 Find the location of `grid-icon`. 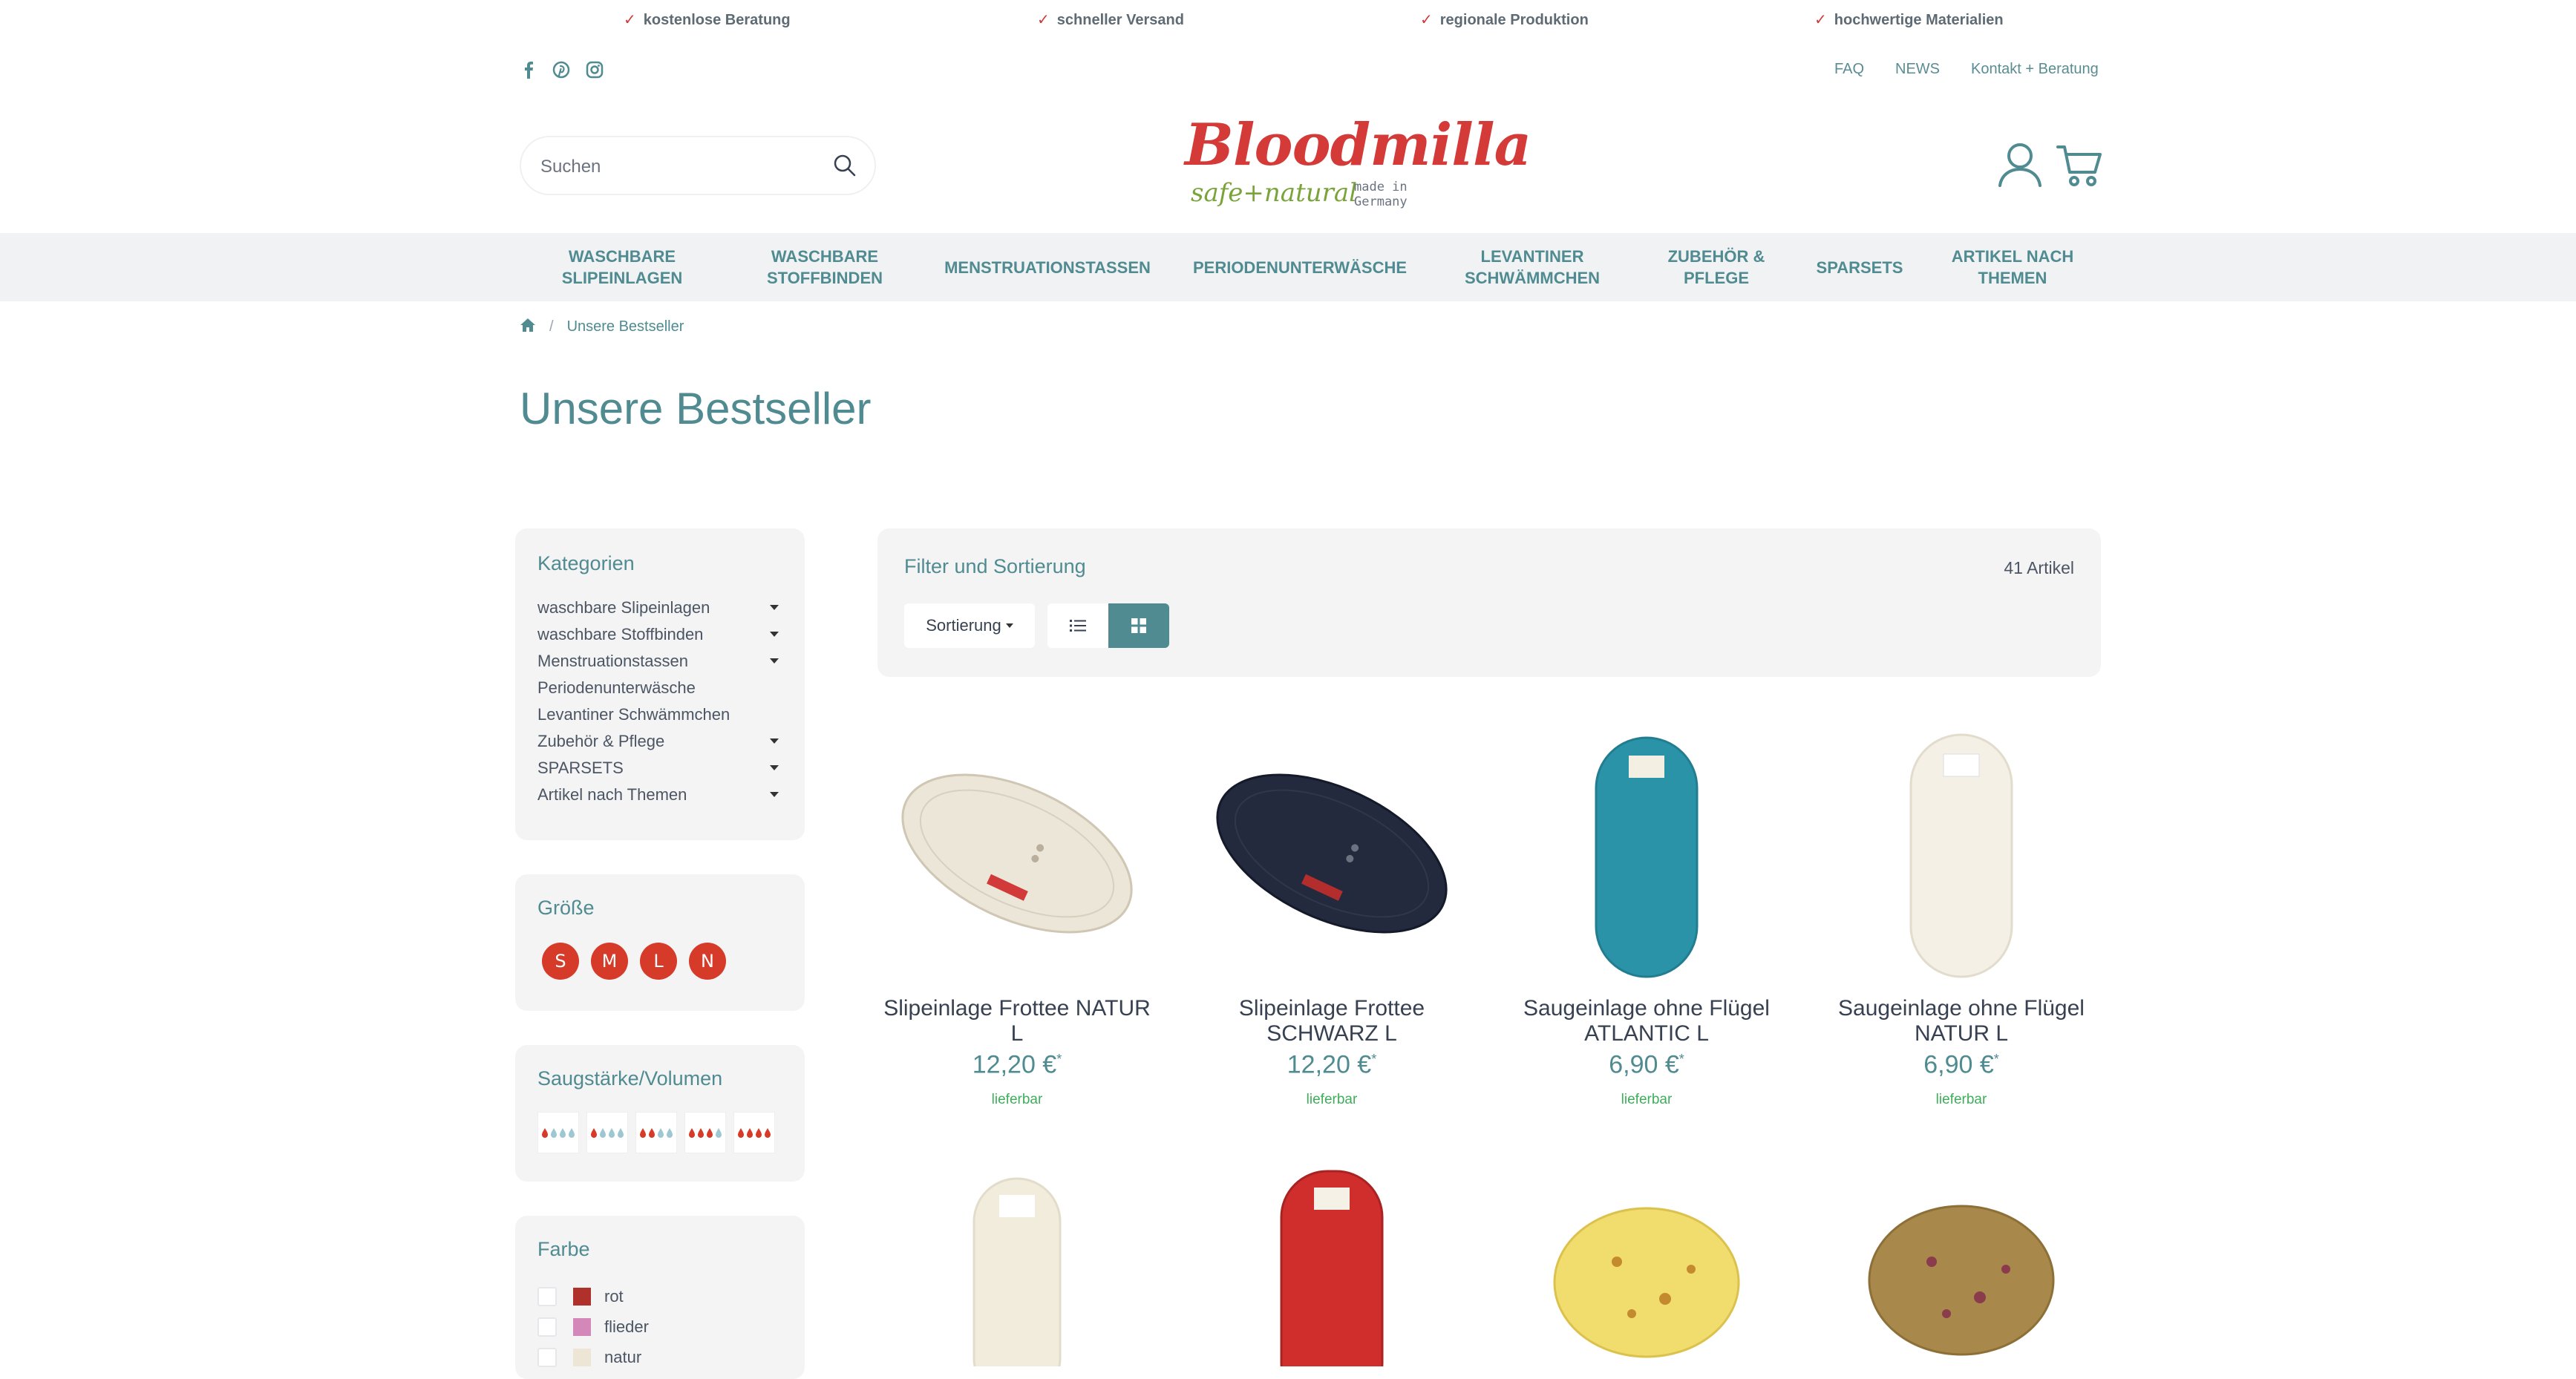

grid-icon is located at coordinates (1138, 625).